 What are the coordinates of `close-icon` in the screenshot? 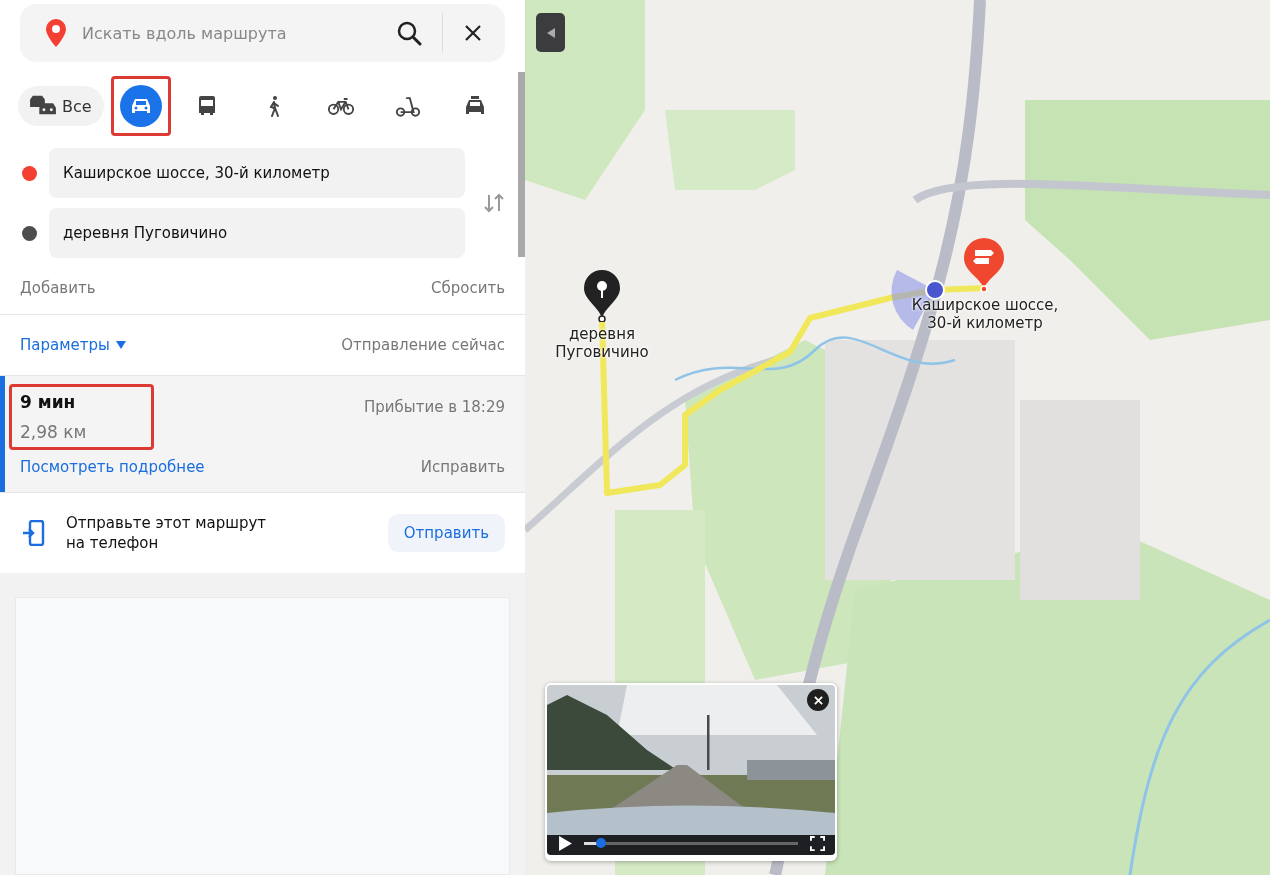 It's located at (473, 33).